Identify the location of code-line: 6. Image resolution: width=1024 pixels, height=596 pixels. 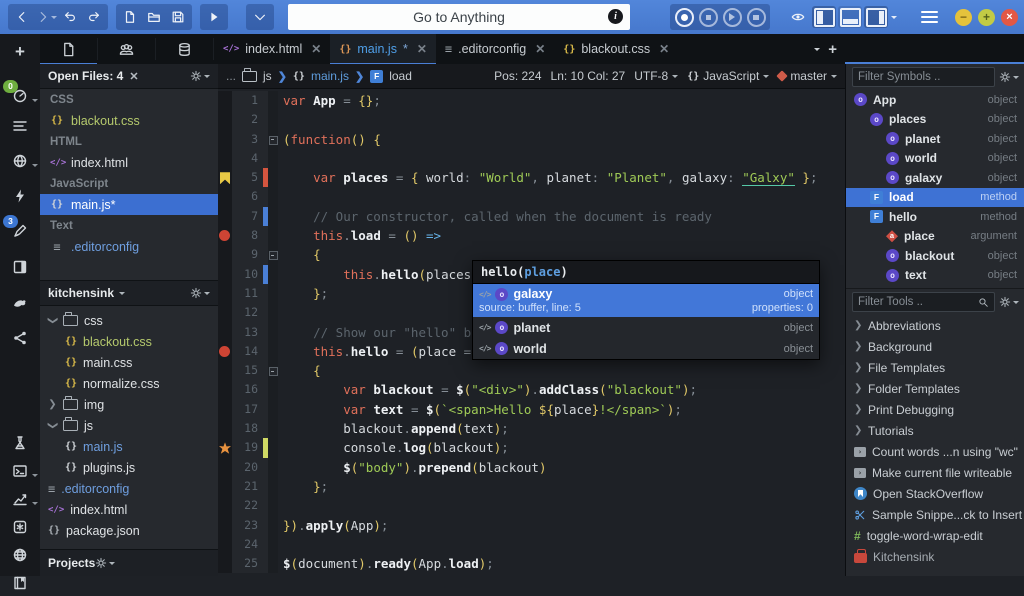
(531, 197).